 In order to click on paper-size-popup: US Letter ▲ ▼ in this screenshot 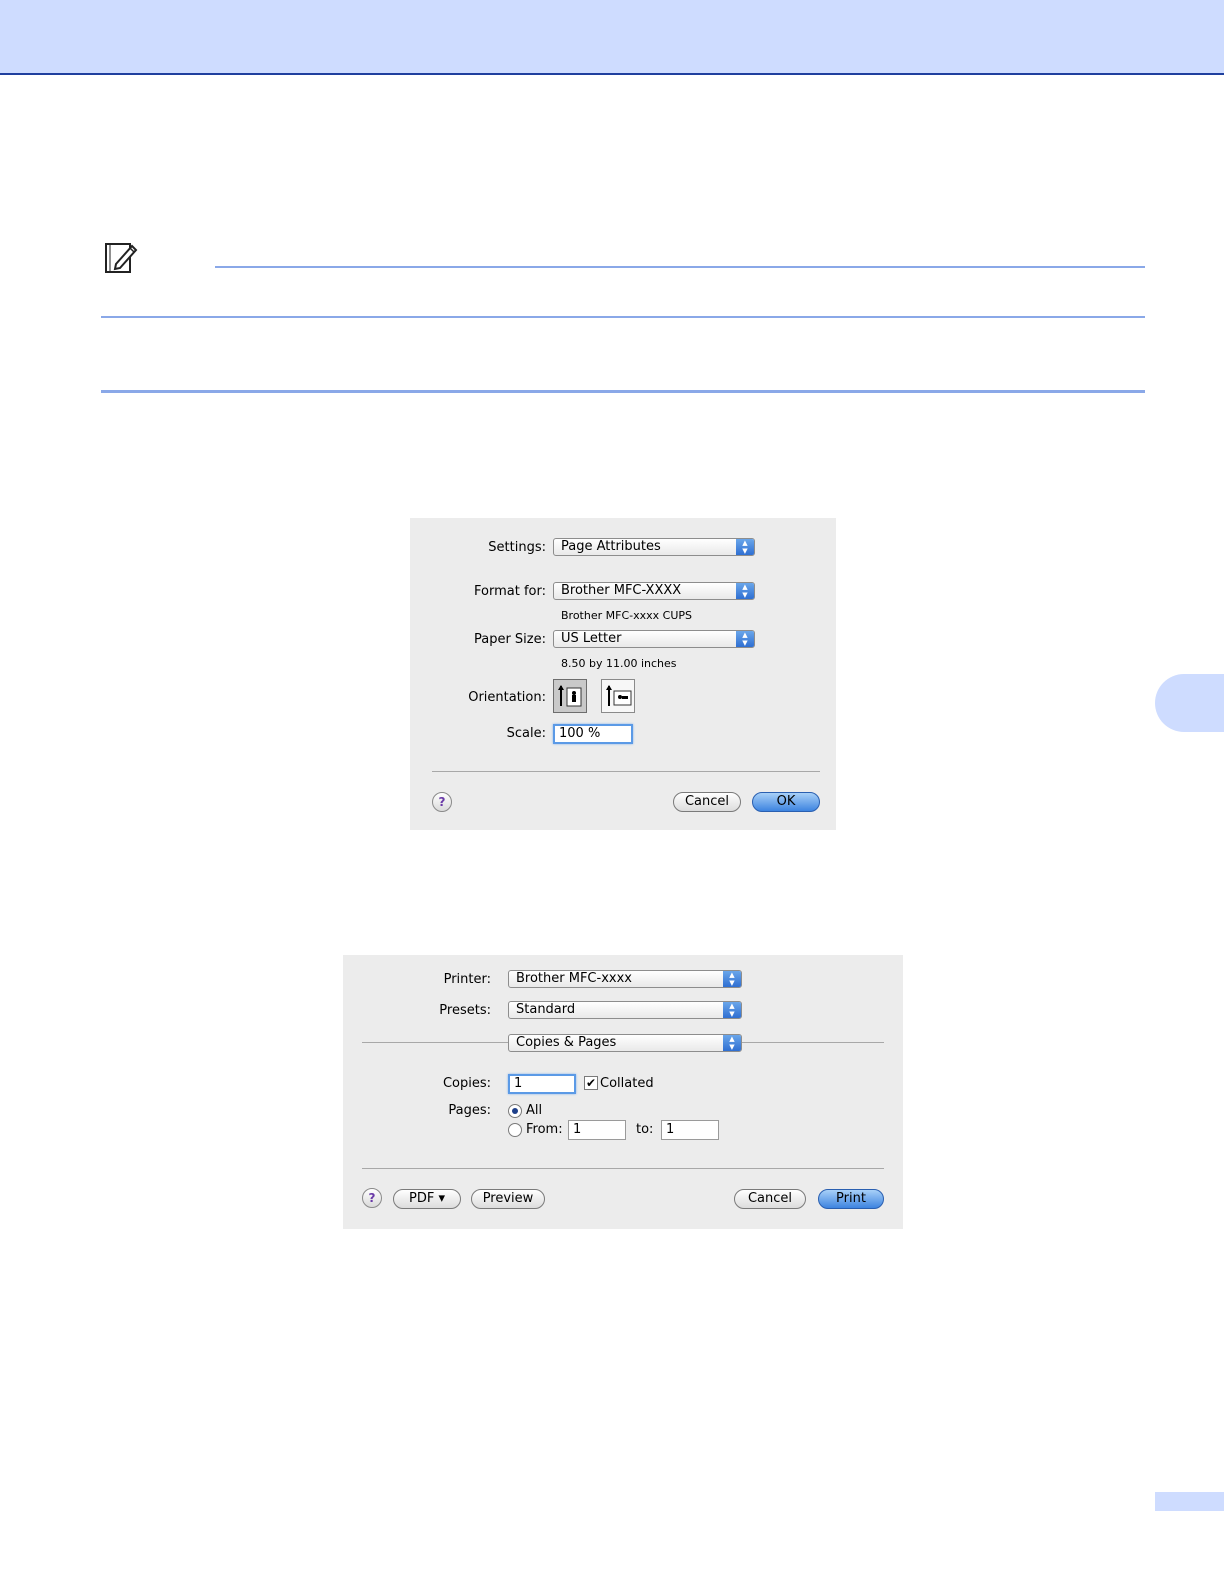, I will do `click(654, 639)`.